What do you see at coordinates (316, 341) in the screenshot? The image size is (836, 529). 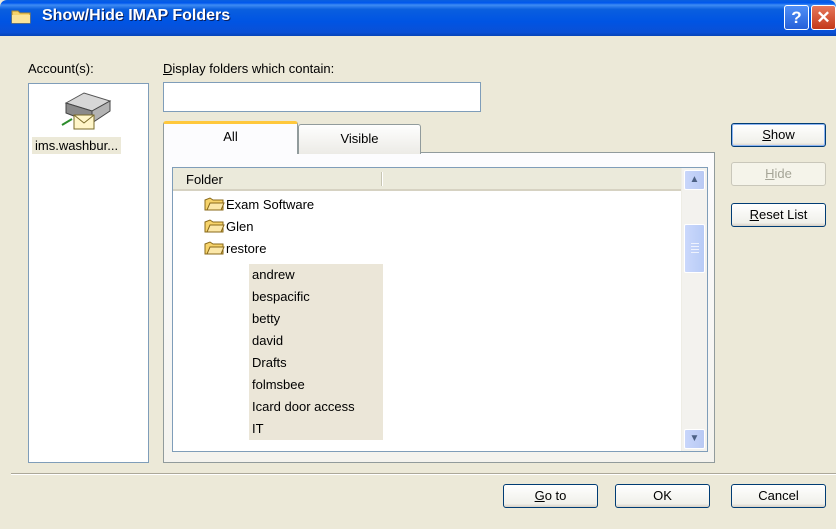 I see `list-item: david` at bounding box center [316, 341].